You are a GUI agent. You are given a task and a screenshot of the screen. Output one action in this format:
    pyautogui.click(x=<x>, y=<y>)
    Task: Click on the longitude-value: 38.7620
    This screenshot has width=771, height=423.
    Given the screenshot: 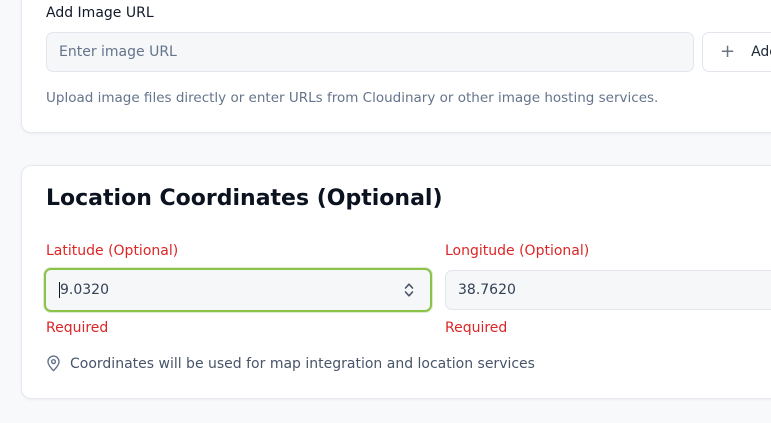 What is the action you would take?
    pyautogui.click(x=487, y=290)
    